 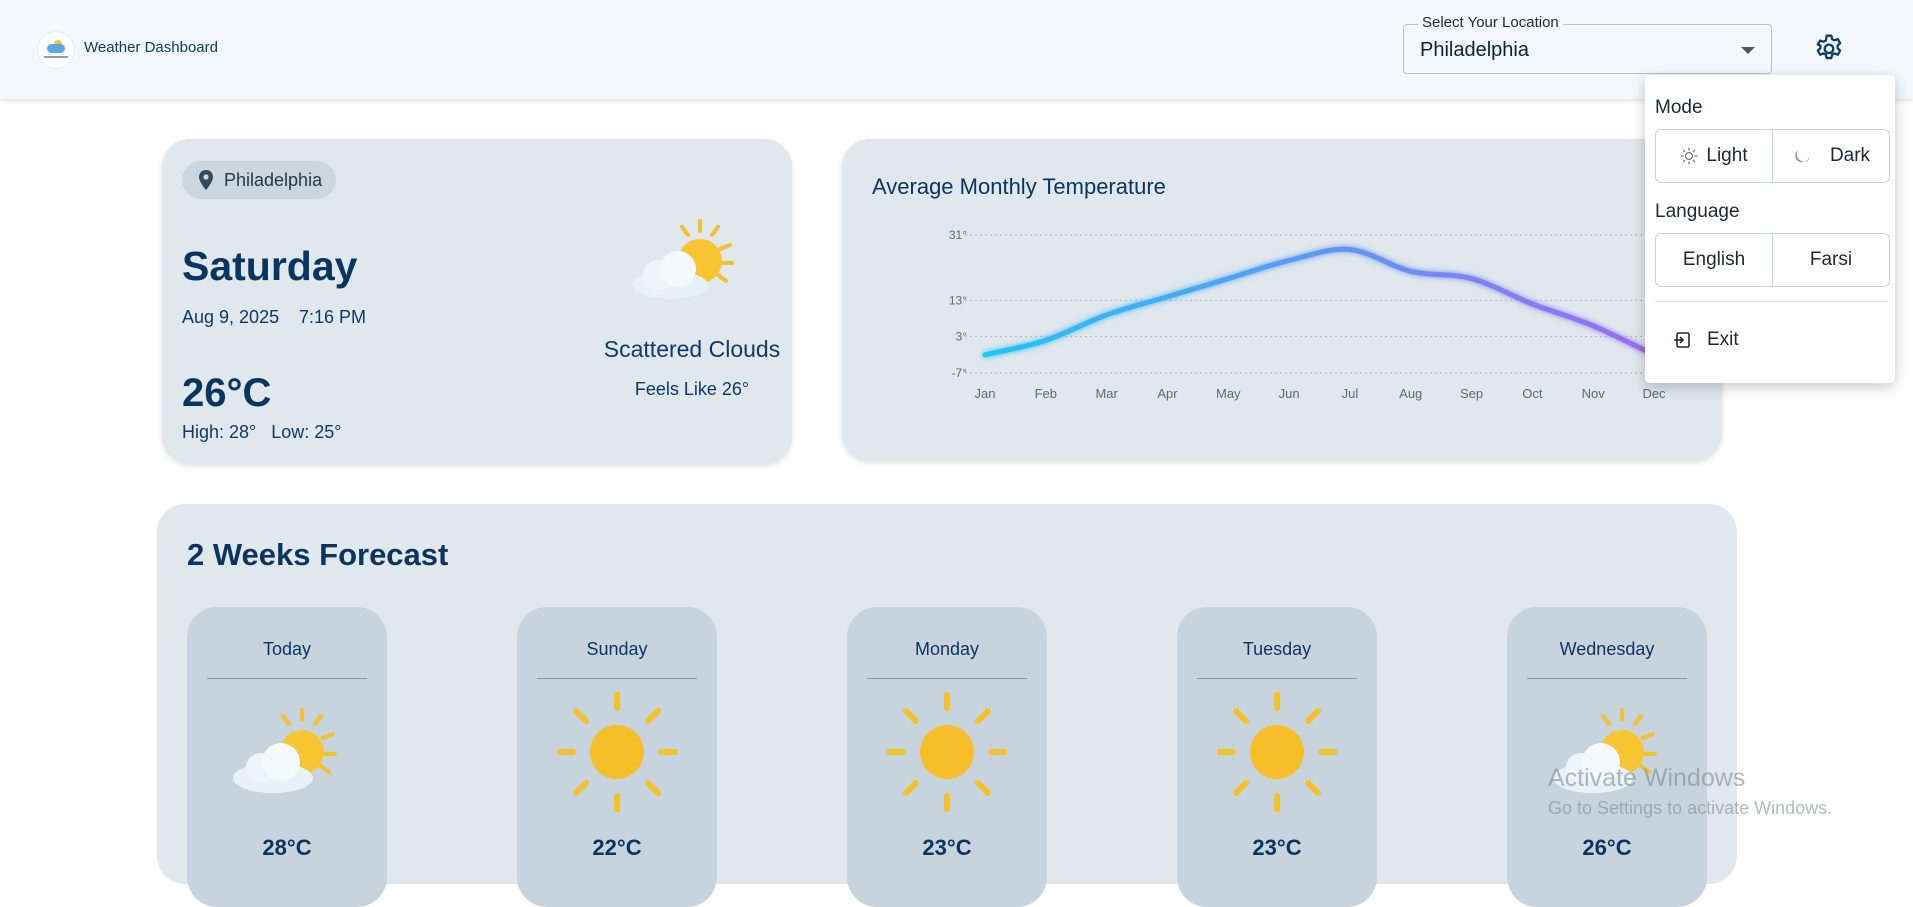 I want to click on forecast-day-name: Tuesday, so click(x=1277, y=649).